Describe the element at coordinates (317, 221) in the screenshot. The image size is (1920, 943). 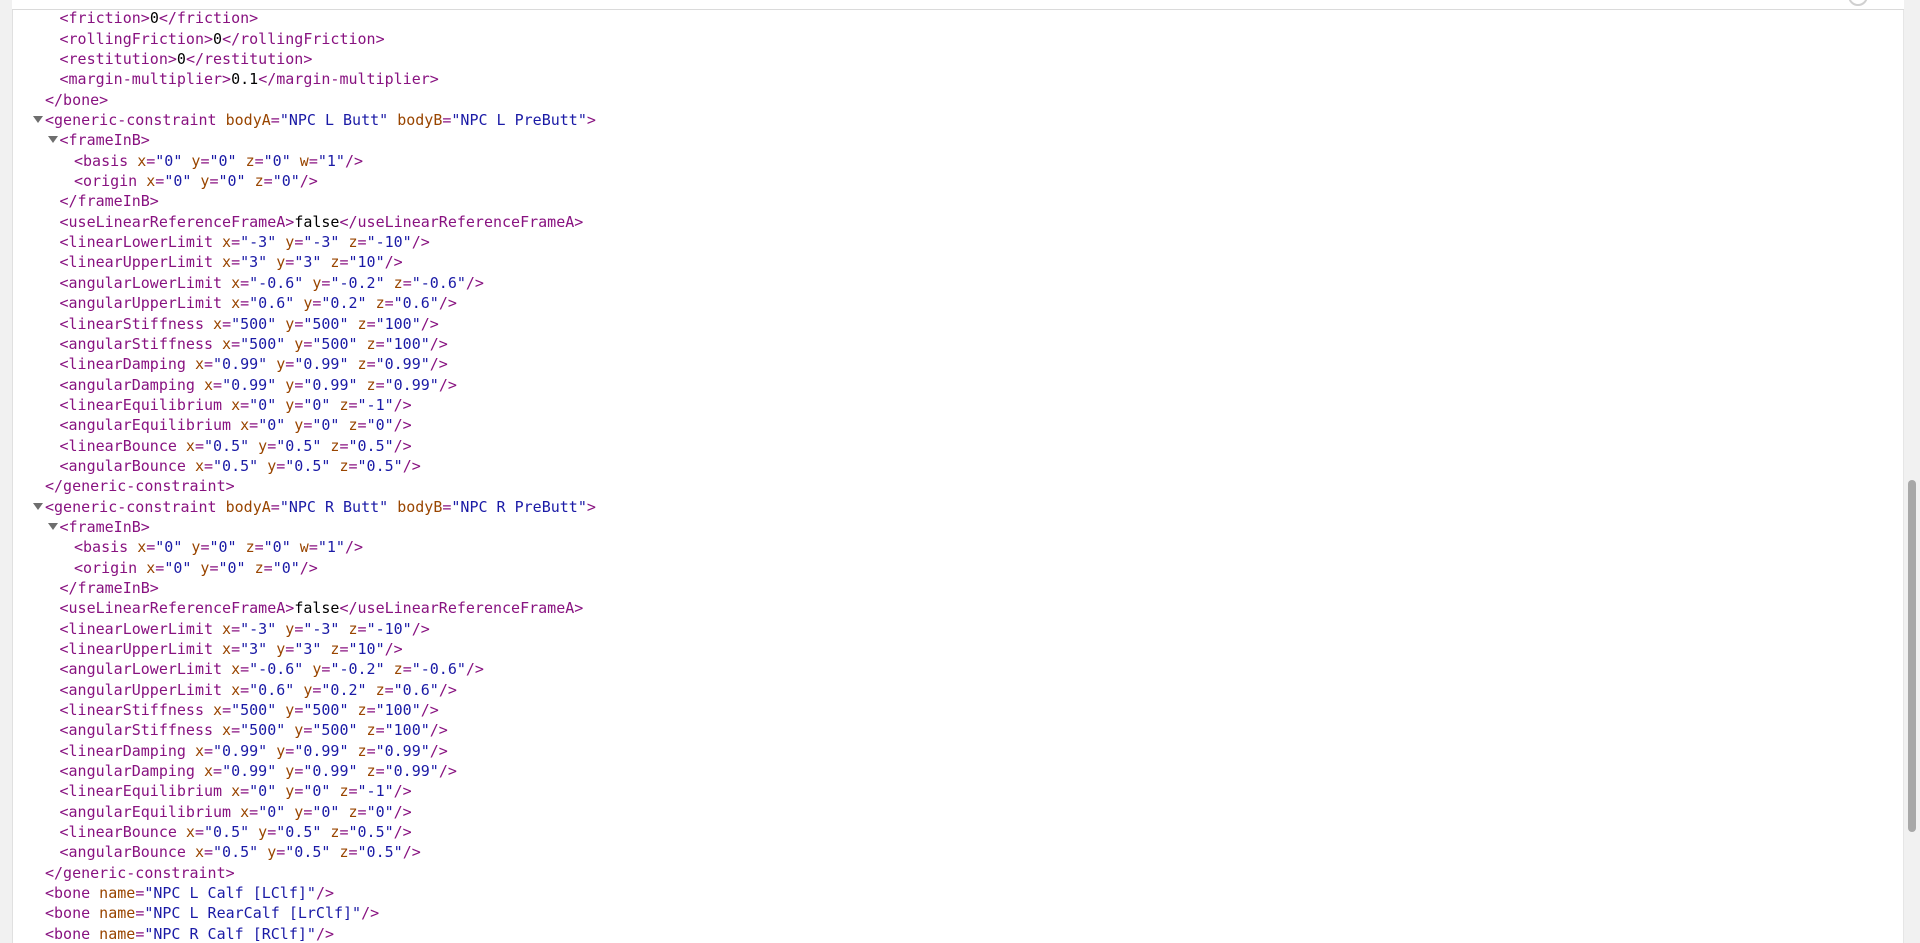
I see `xml-text: false` at that location.